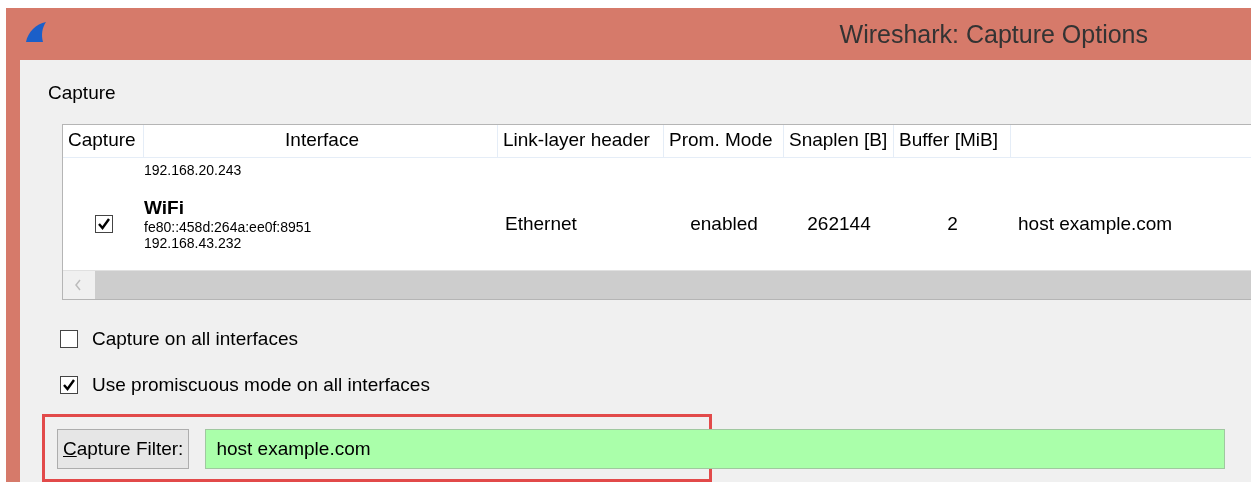 The width and height of the screenshot is (1251, 482). What do you see at coordinates (193, 170) in the screenshot?
I see `interface-address: 192.168.20.243` at bounding box center [193, 170].